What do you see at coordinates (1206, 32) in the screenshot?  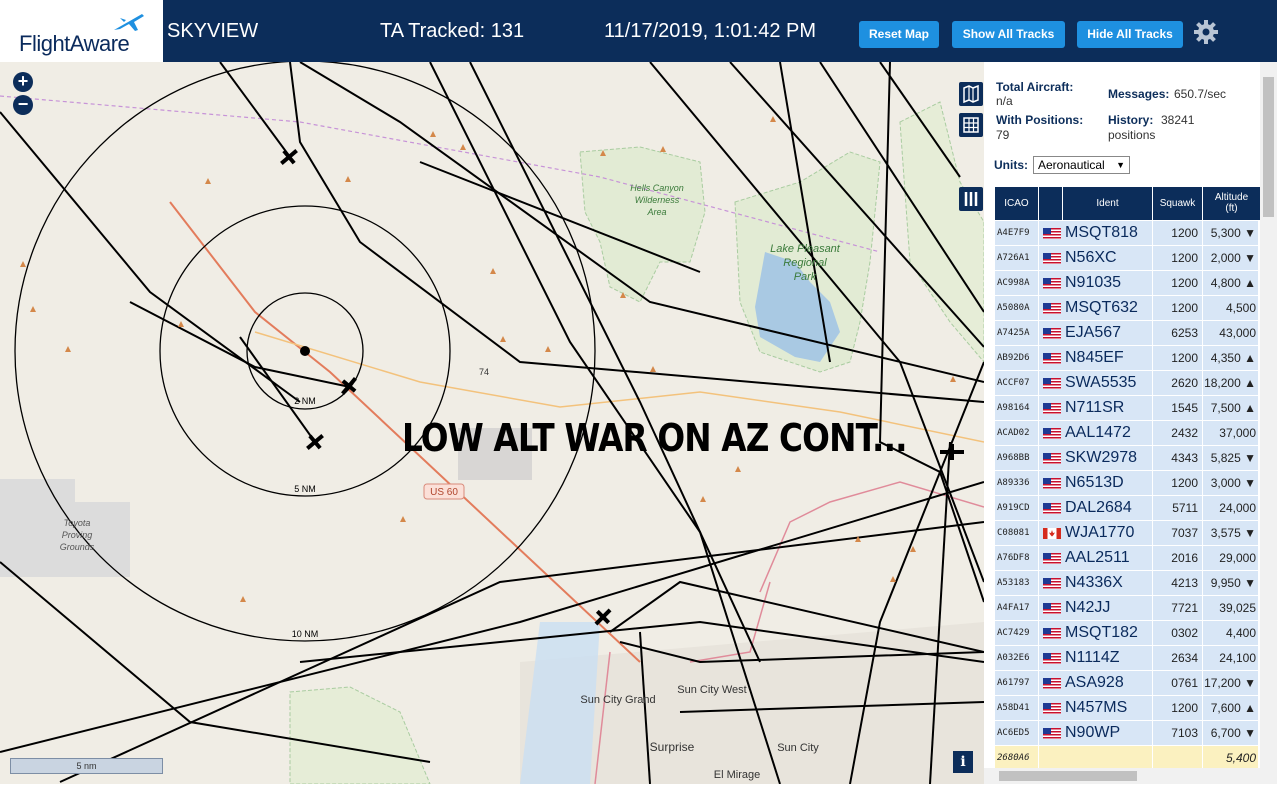 I see `gear-icon` at bounding box center [1206, 32].